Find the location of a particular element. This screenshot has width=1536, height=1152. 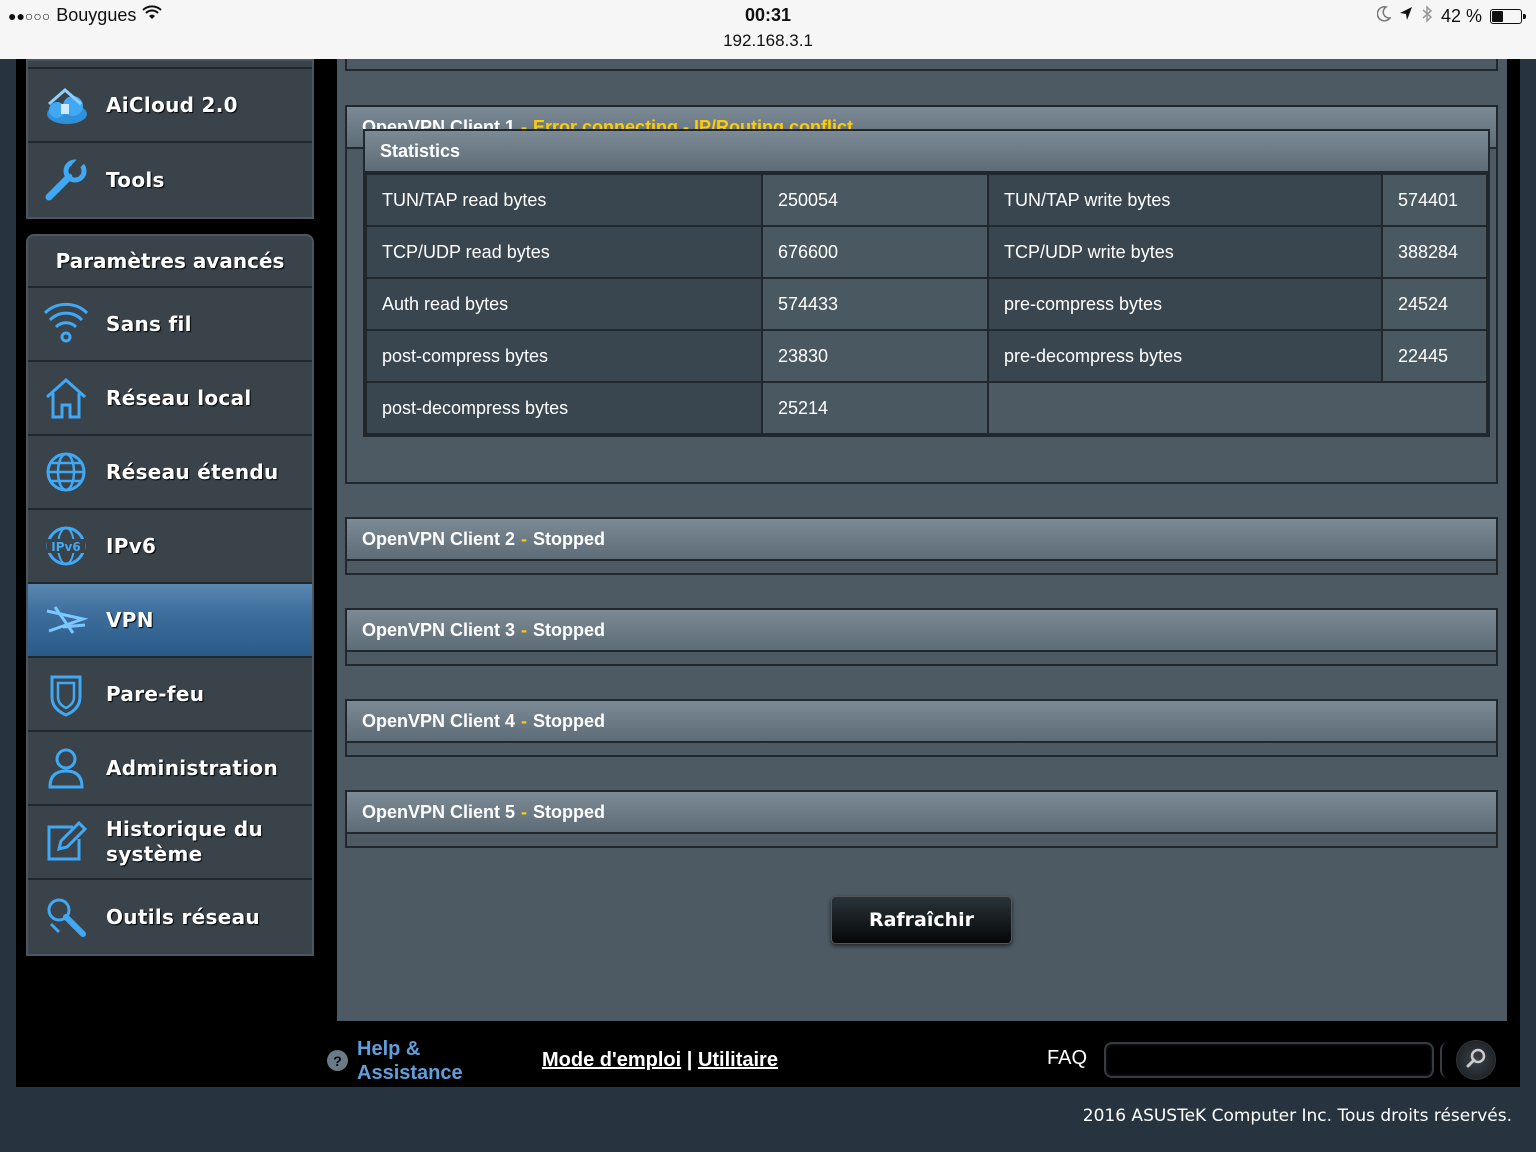

stat-label: TCP/UDP write bytes is located at coordinates (1185, 252).